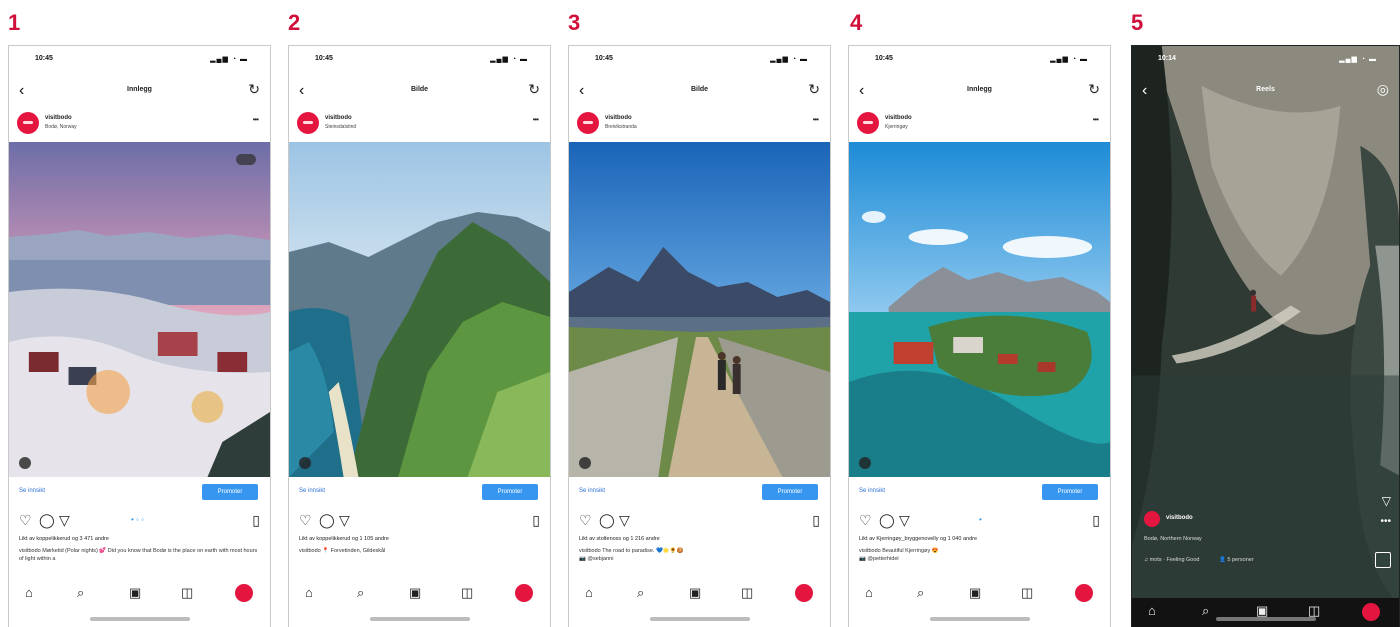 This screenshot has width=1400, height=627. Describe the element at coordinates (1236, 560) in the screenshot. I see `reel-people: 👤 5 personer` at that location.